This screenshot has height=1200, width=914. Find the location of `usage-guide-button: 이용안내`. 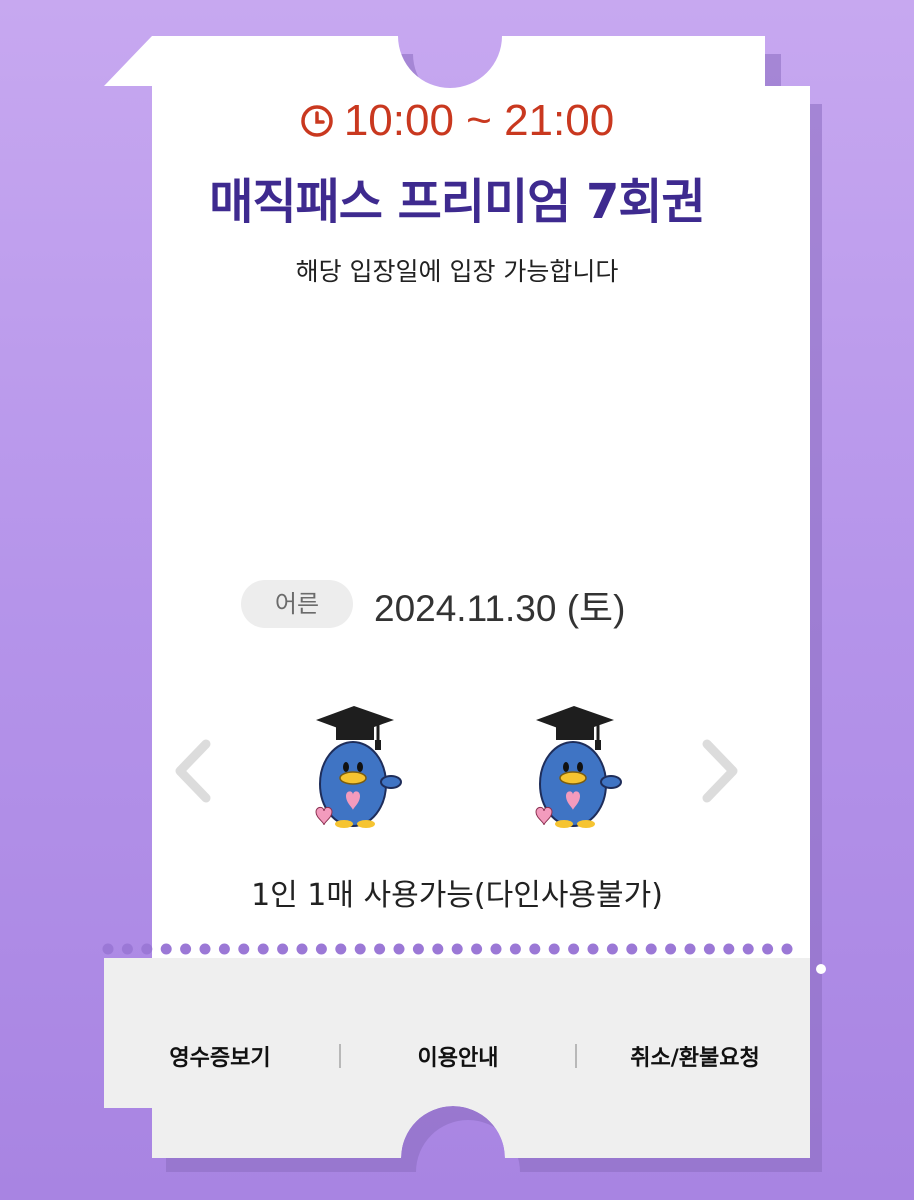

usage-guide-button: 이용안내 is located at coordinates (458, 1056).